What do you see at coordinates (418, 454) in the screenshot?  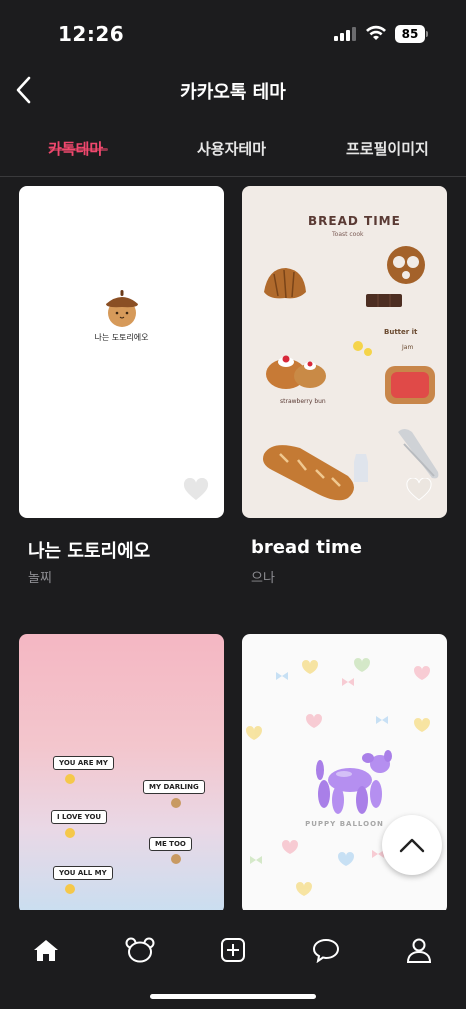 I see `tongs-image` at bounding box center [418, 454].